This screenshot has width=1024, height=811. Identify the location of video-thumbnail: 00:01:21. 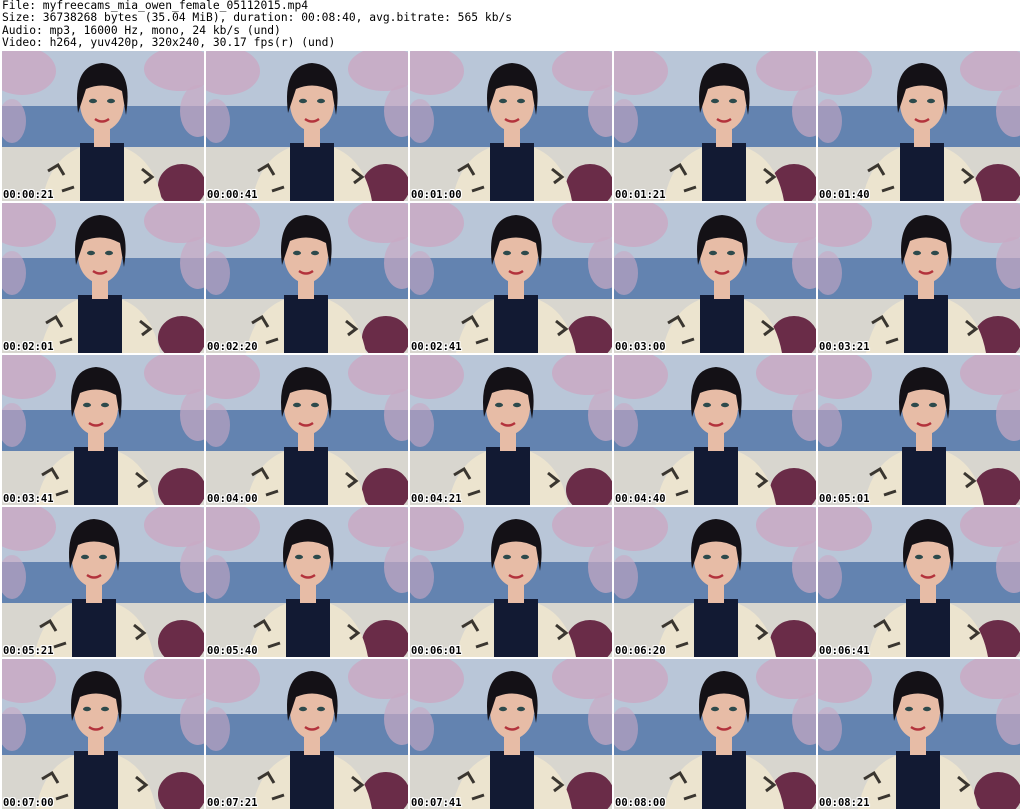
(715, 126).